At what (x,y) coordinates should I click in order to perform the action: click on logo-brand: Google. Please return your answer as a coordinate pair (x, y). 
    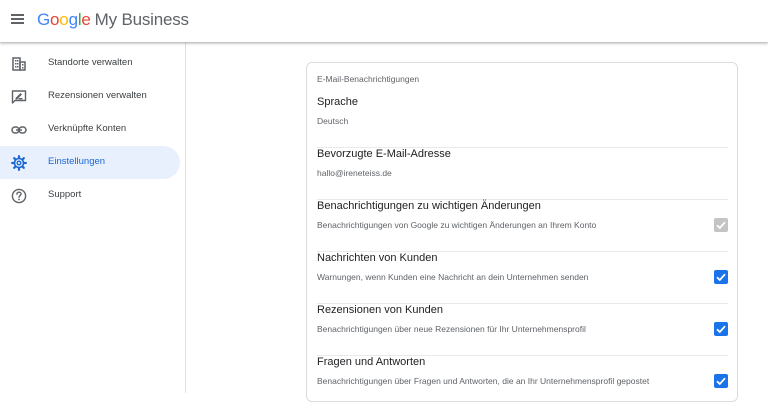
    Looking at the image, I should click on (64, 19).